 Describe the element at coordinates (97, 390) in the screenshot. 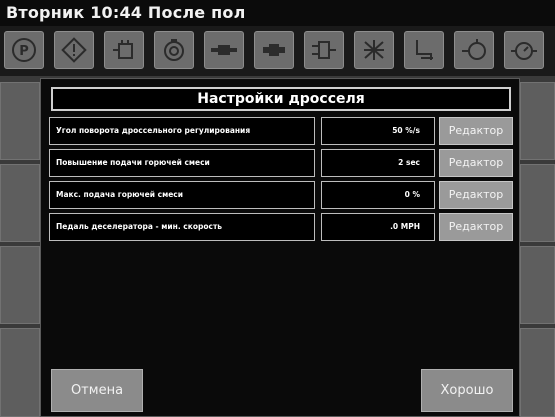

I see `cancel-button: Отмена` at that location.